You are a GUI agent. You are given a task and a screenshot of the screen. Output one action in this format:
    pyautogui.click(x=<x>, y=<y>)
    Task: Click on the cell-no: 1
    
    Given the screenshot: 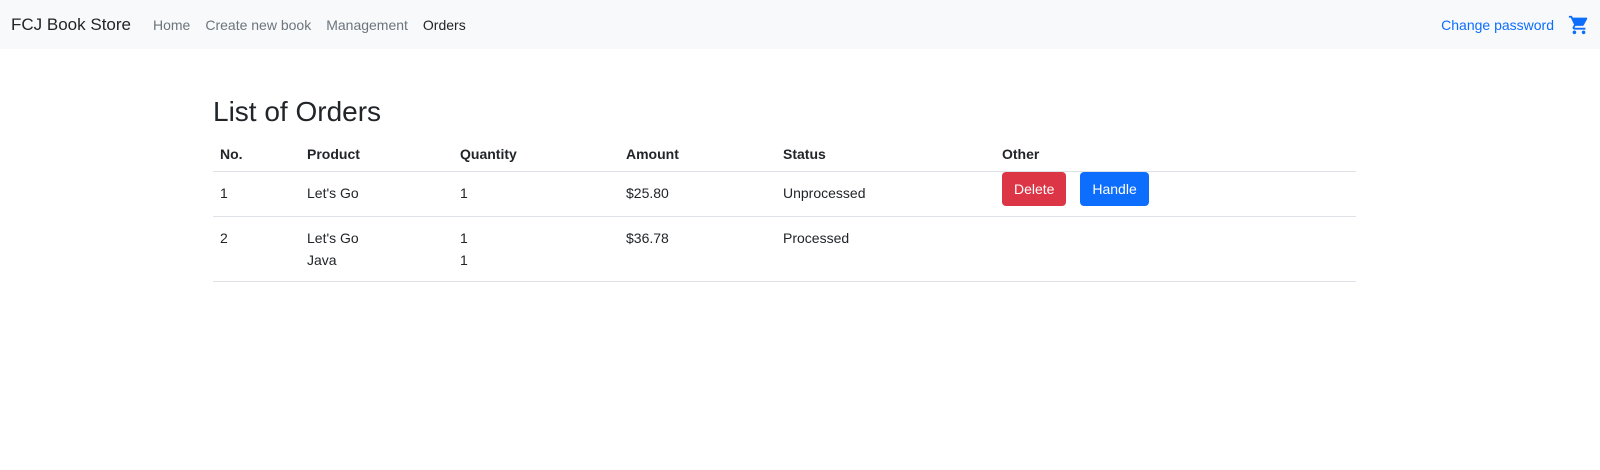 What is the action you would take?
    pyautogui.click(x=256, y=194)
    